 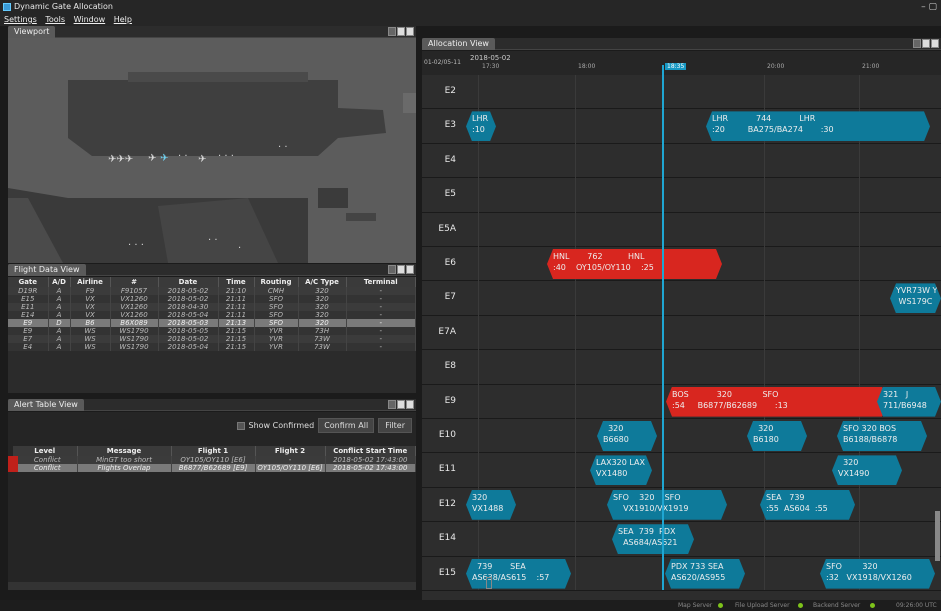 What do you see at coordinates (59, 282) in the screenshot?
I see `col-ad: A/D` at bounding box center [59, 282].